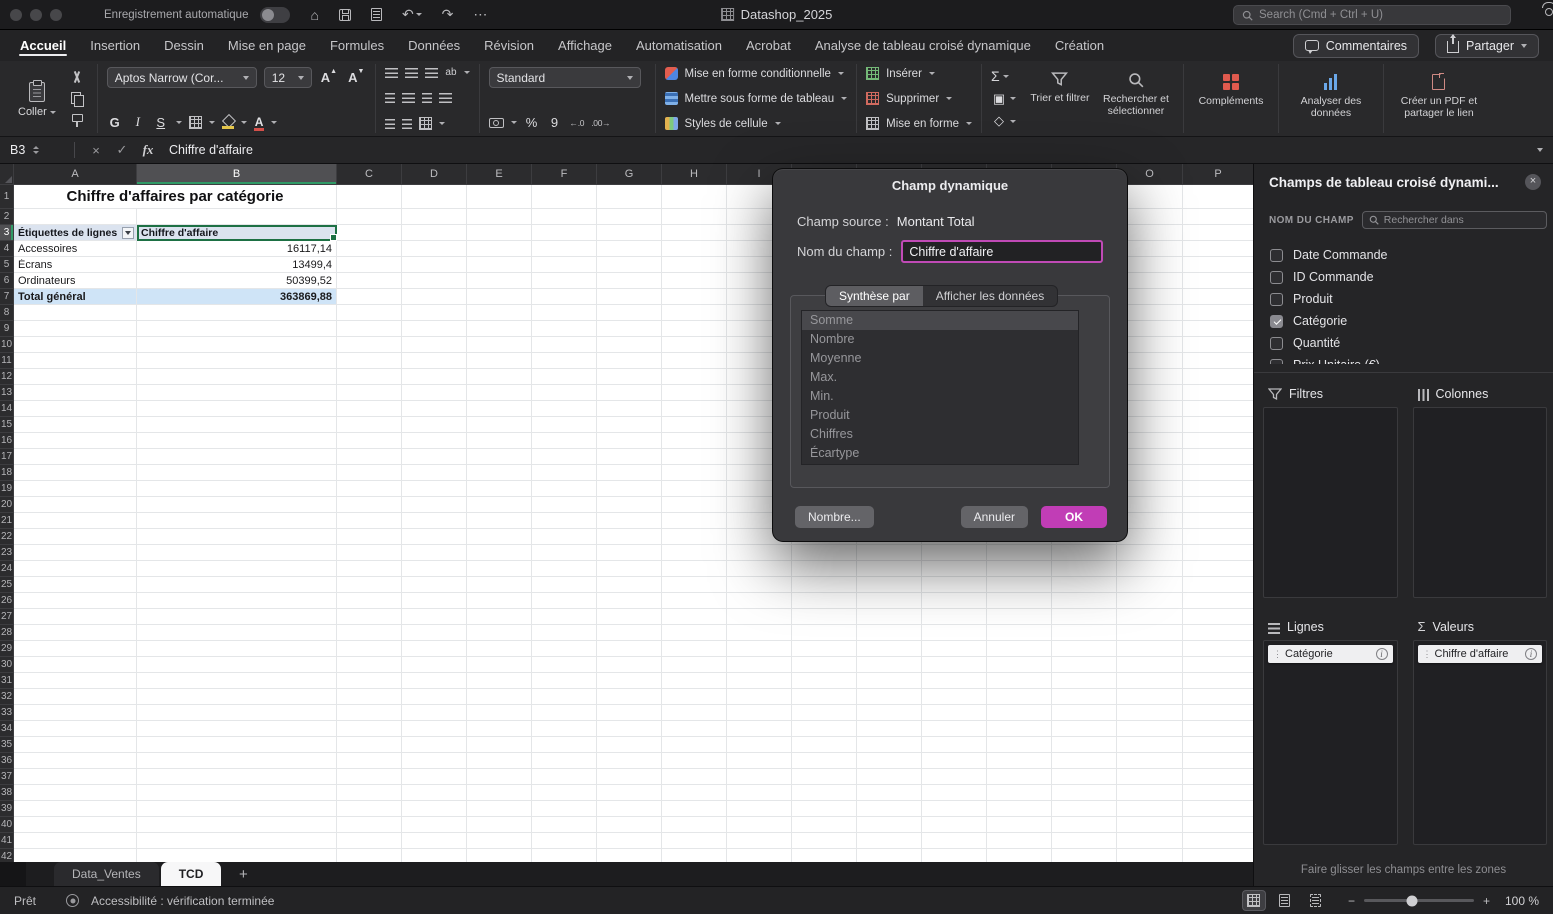  What do you see at coordinates (629, 713) in the screenshot?
I see `cell-G33` at bounding box center [629, 713].